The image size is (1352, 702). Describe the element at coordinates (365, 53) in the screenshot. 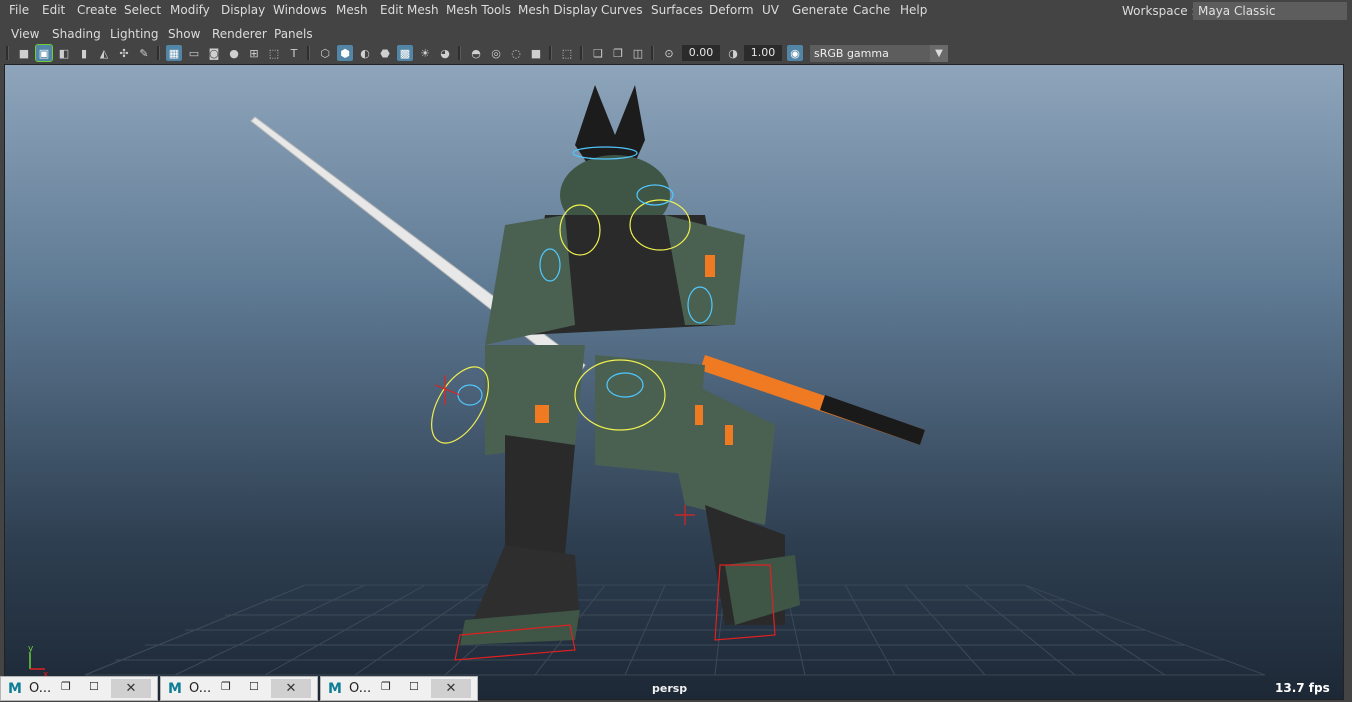

I see `default-material-icon: ◐` at that location.